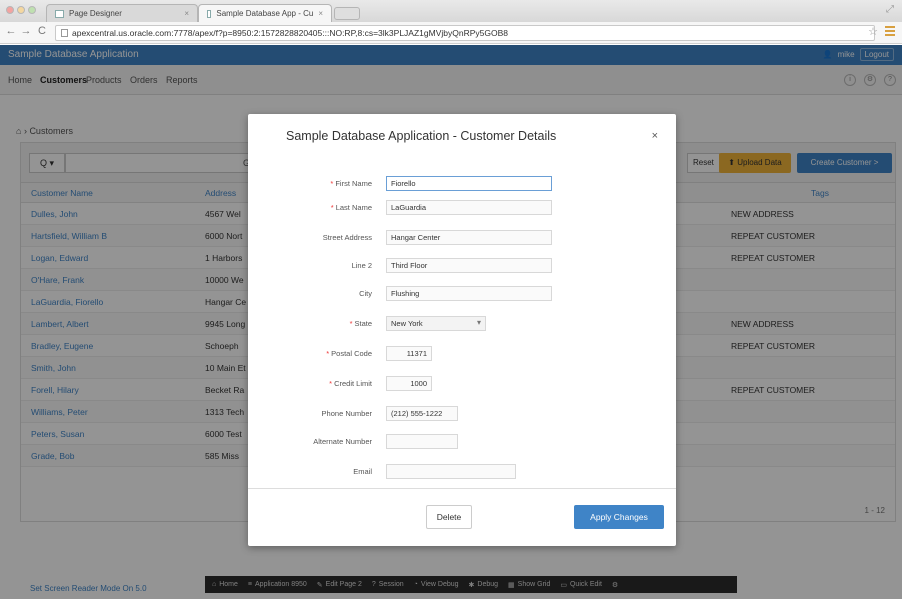 The height and width of the screenshot is (599, 902). I want to click on field-value: 1000, so click(418, 383).